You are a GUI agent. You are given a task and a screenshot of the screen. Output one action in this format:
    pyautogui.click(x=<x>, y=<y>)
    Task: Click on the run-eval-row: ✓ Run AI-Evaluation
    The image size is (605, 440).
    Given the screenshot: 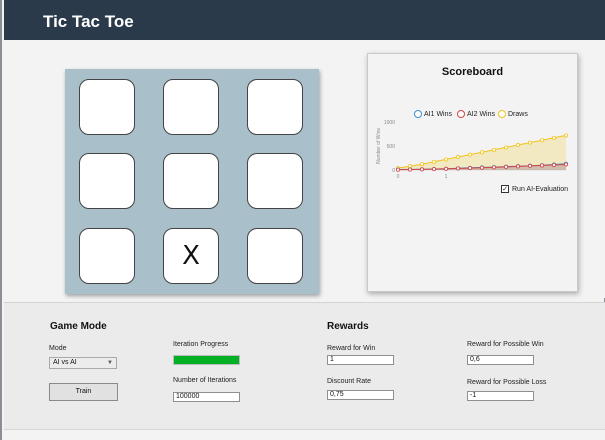 What is the action you would take?
    pyautogui.click(x=534, y=189)
    